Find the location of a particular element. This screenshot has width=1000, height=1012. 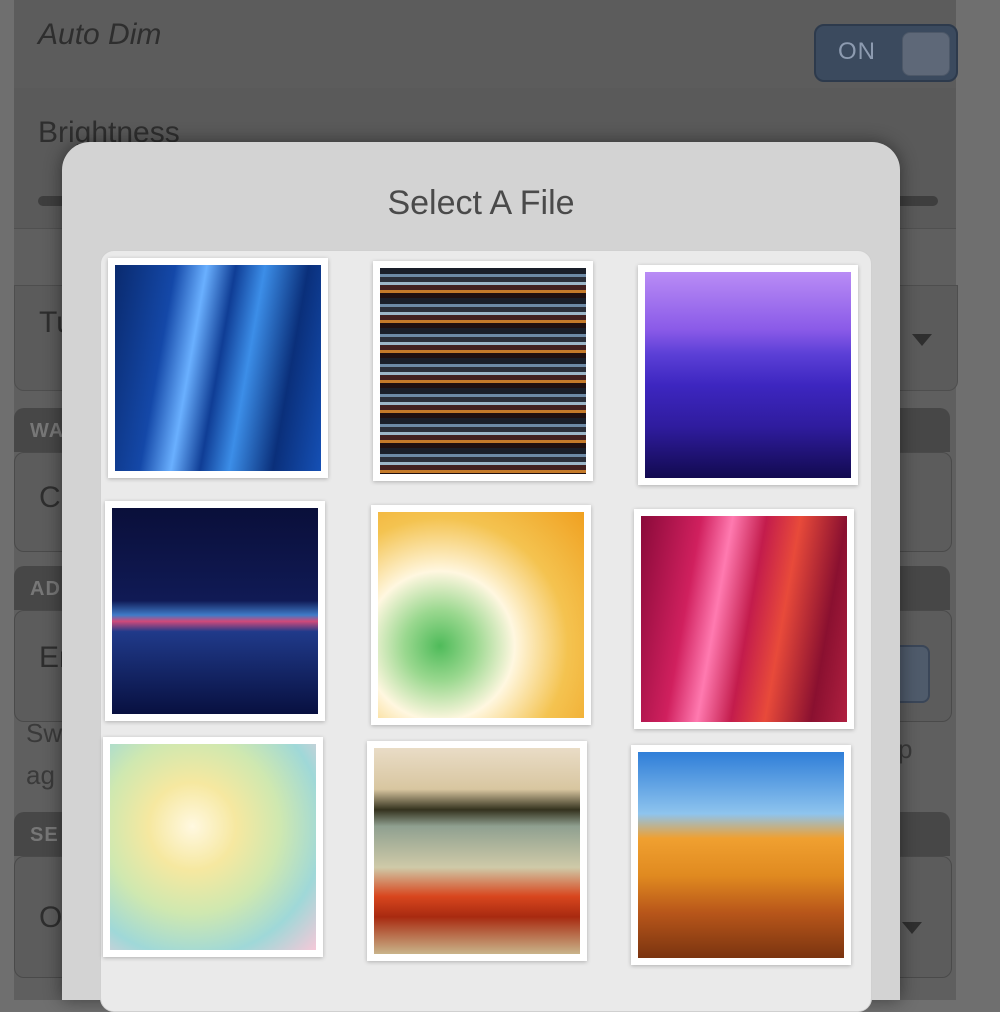

auto-dim-label: Auto Dim is located at coordinates (100, 34).